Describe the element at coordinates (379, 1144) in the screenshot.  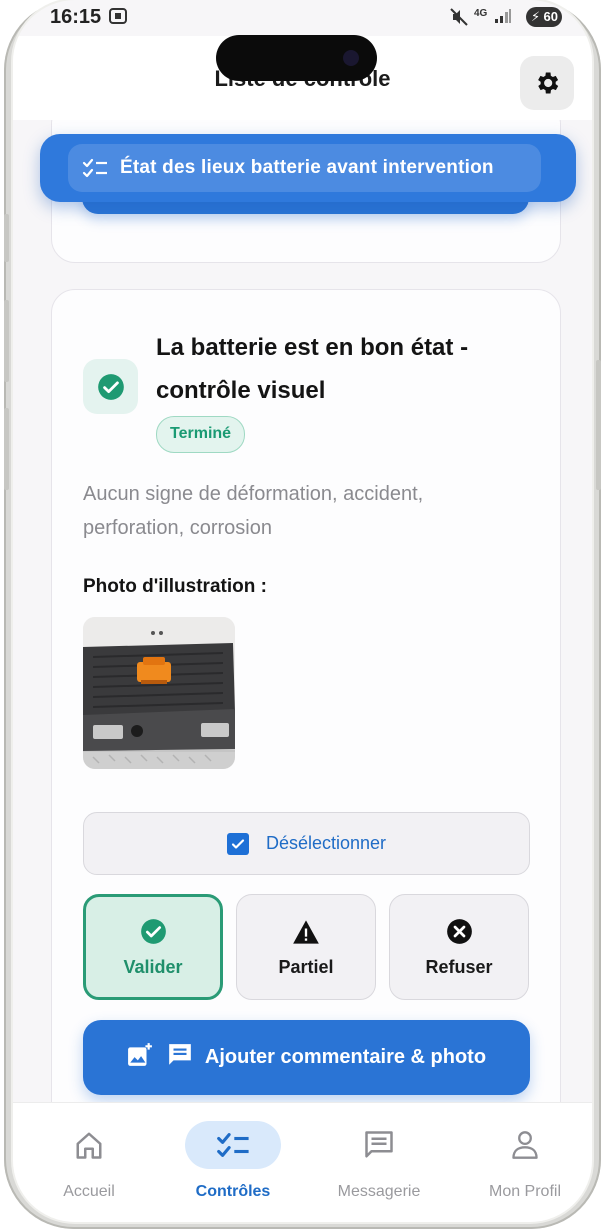
I see `message-icon` at that location.